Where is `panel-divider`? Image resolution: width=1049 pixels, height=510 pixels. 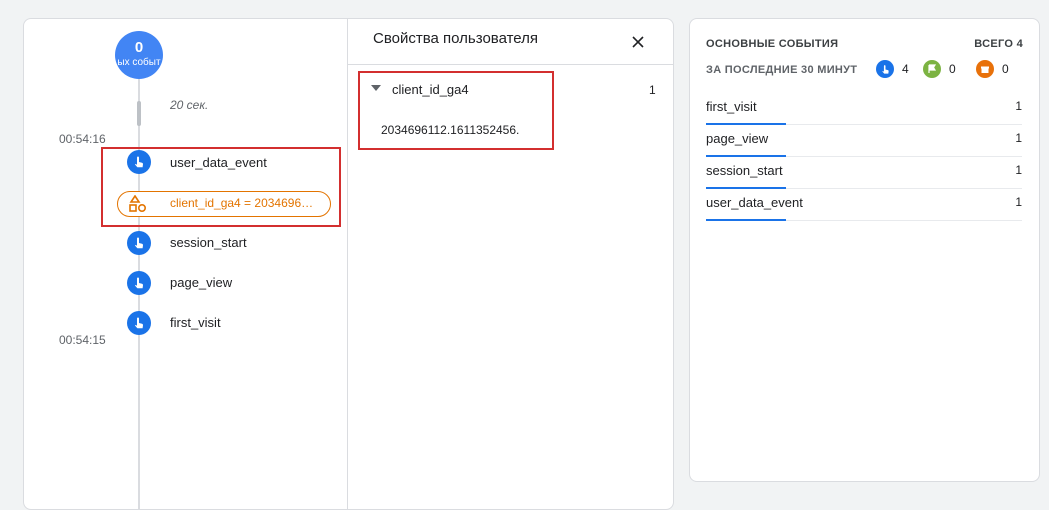
panel-divider is located at coordinates (347, 264).